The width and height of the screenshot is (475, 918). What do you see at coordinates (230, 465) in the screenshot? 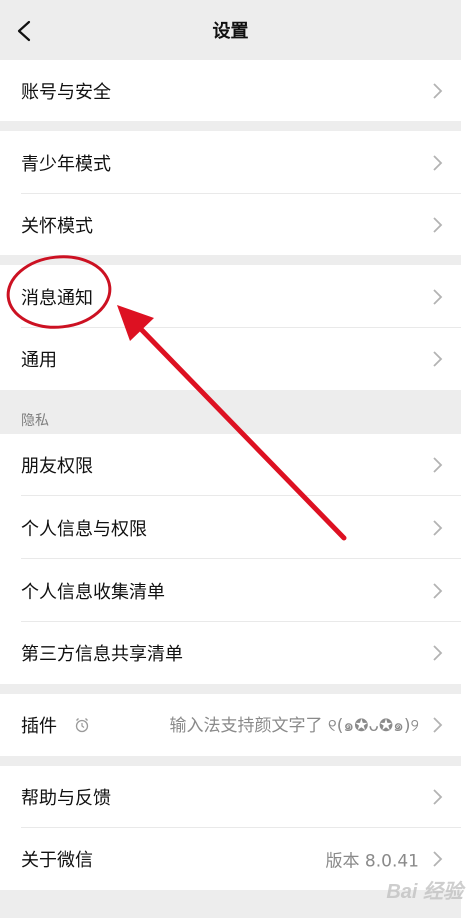
I see `settings-row-friend-permissions: 朋友权限` at bounding box center [230, 465].